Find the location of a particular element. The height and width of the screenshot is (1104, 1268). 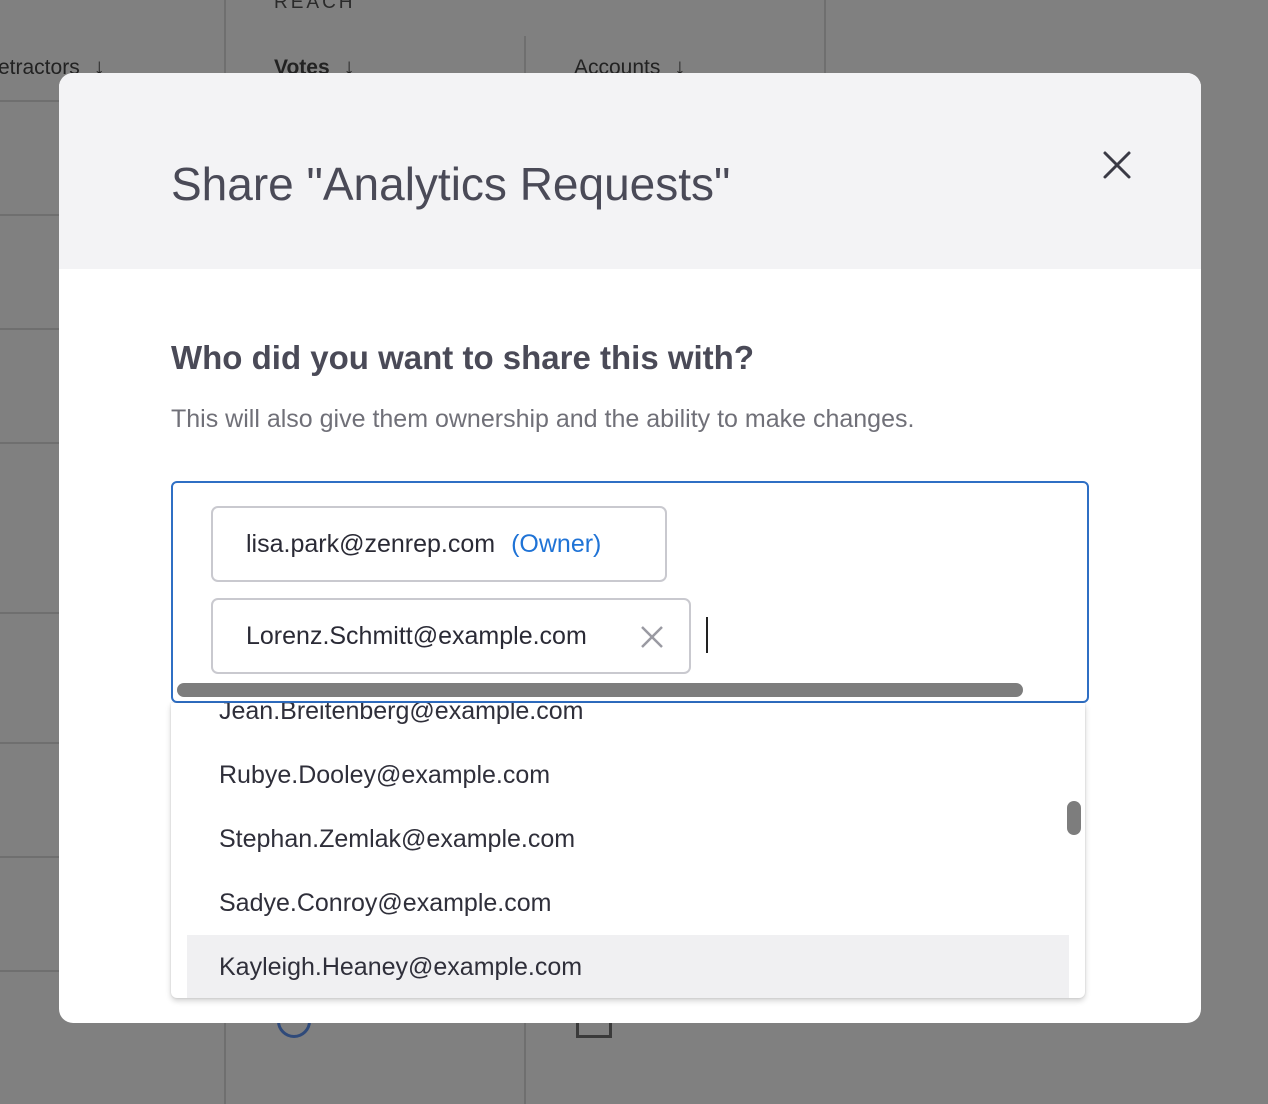

recipient-chip-owner: lisa.park@zenrep.com (Owner) is located at coordinates (439, 544).